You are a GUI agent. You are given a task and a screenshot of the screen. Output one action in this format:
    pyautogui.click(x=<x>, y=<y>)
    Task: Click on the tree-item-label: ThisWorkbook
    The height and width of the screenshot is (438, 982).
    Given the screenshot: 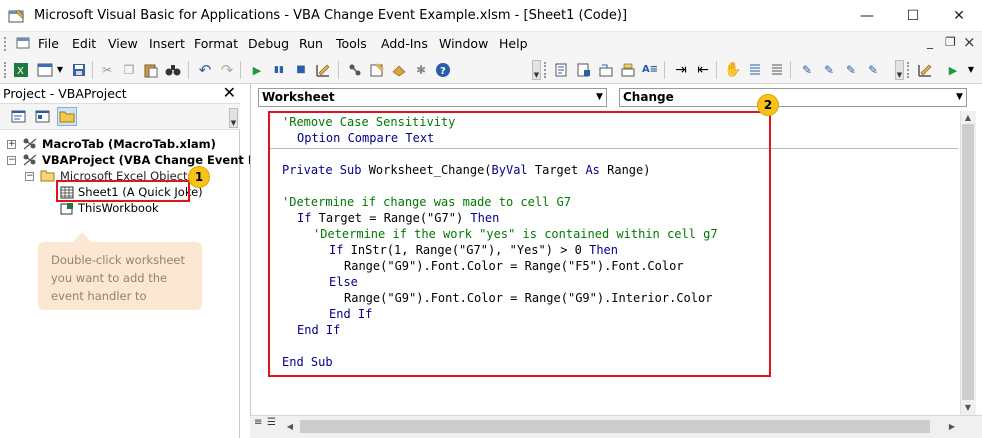 What is the action you would take?
    pyautogui.click(x=118, y=208)
    